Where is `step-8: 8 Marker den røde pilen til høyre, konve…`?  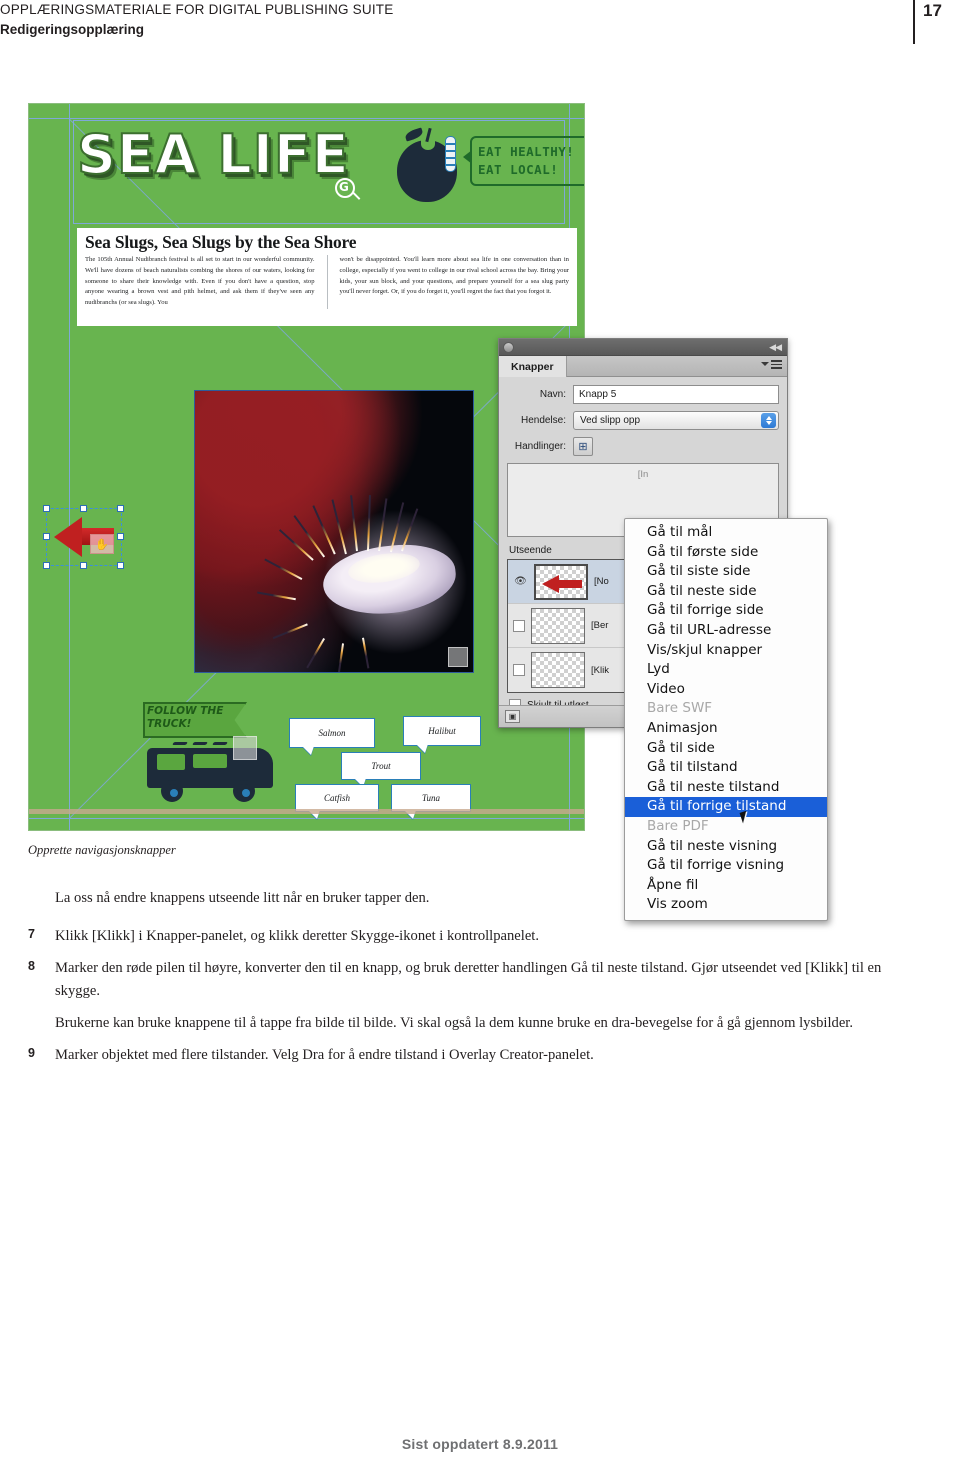
step-8: 8 Marker den røde pilen til høyre, konve… is located at coordinates (478, 979).